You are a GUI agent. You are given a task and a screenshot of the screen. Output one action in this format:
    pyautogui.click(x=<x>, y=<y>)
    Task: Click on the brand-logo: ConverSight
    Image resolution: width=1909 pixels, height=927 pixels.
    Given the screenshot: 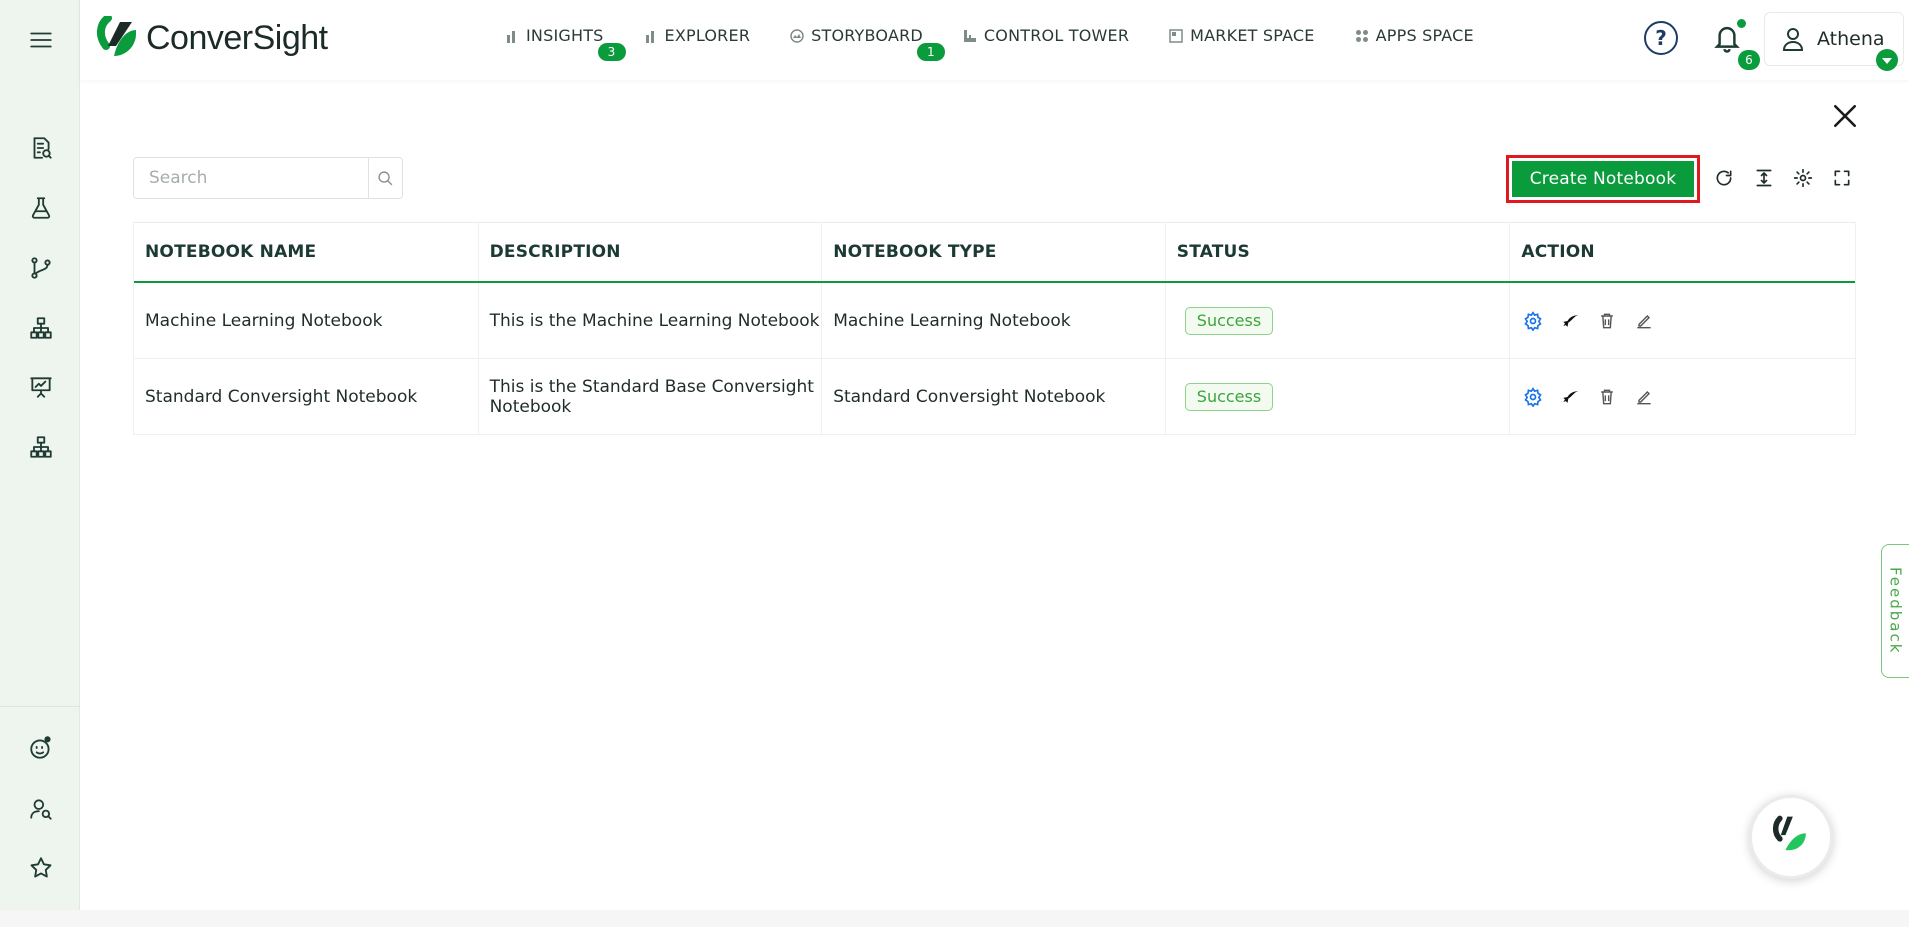 What is the action you would take?
    pyautogui.click(x=211, y=37)
    